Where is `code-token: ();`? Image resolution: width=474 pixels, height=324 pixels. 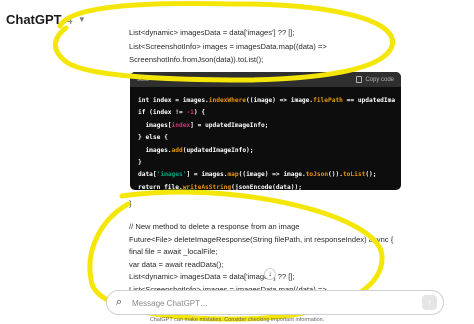
code-token: (); is located at coordinates (371, 175).